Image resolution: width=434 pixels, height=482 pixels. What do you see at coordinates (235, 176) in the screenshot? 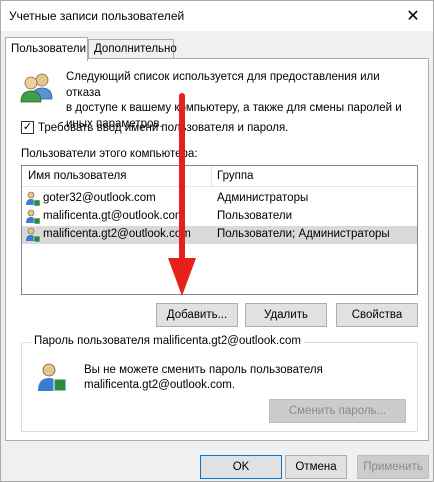
I see `column-header-group: Группа` at bounding box center [235, 176].